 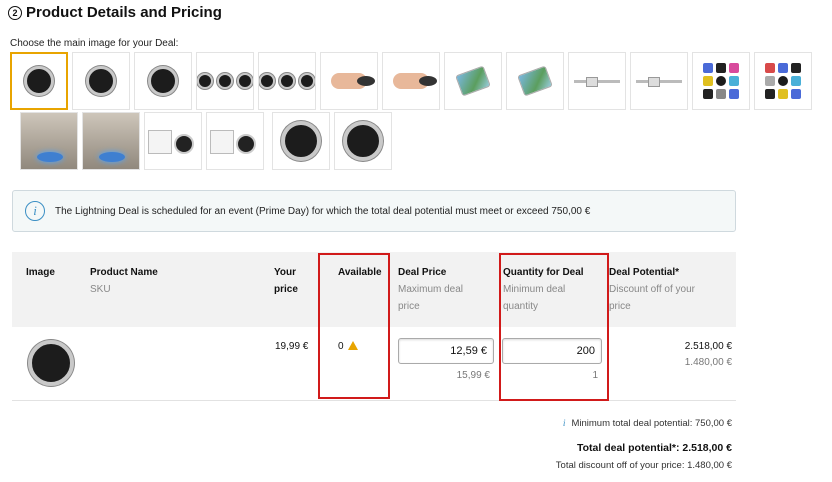 I want to click on available-highlight, so click(x=354, y=326).